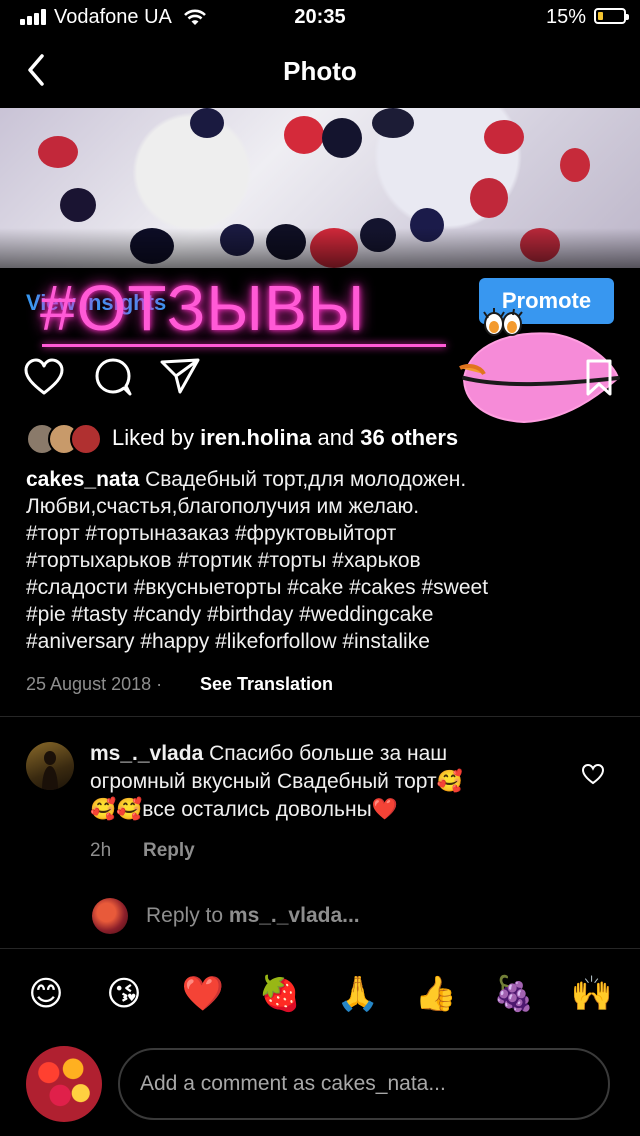 This screenshot has height=1136, width=640. Describe the element at coordinates (244, 809) in the screenshot. I see `comment-text: 🥰🥰все остались довольны❤️` at that location.